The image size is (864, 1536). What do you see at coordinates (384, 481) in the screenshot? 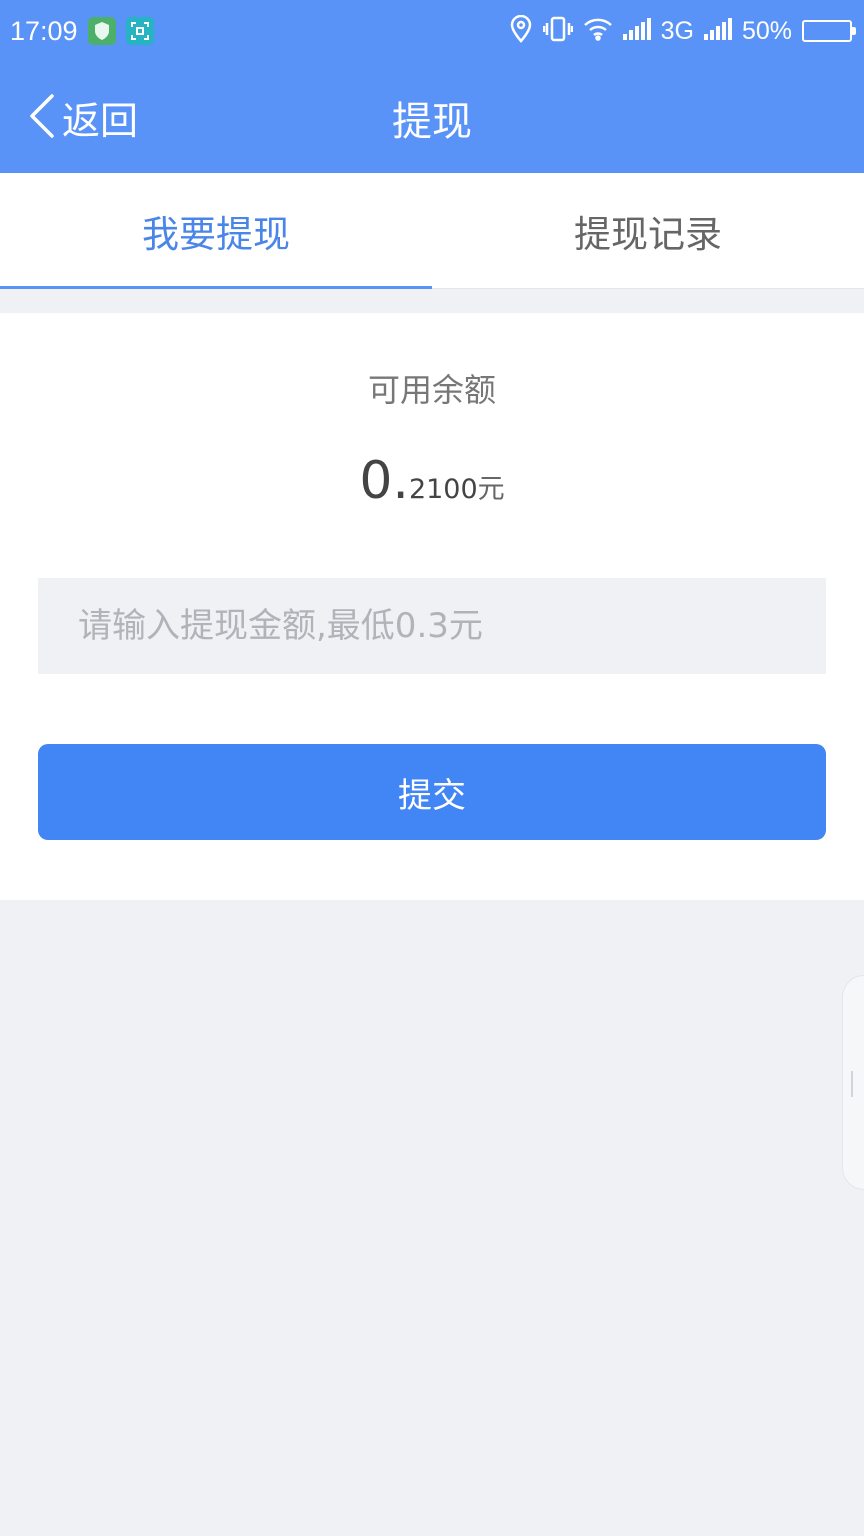
I see `balance-integer: 0.` at bounding box center [384, 481].